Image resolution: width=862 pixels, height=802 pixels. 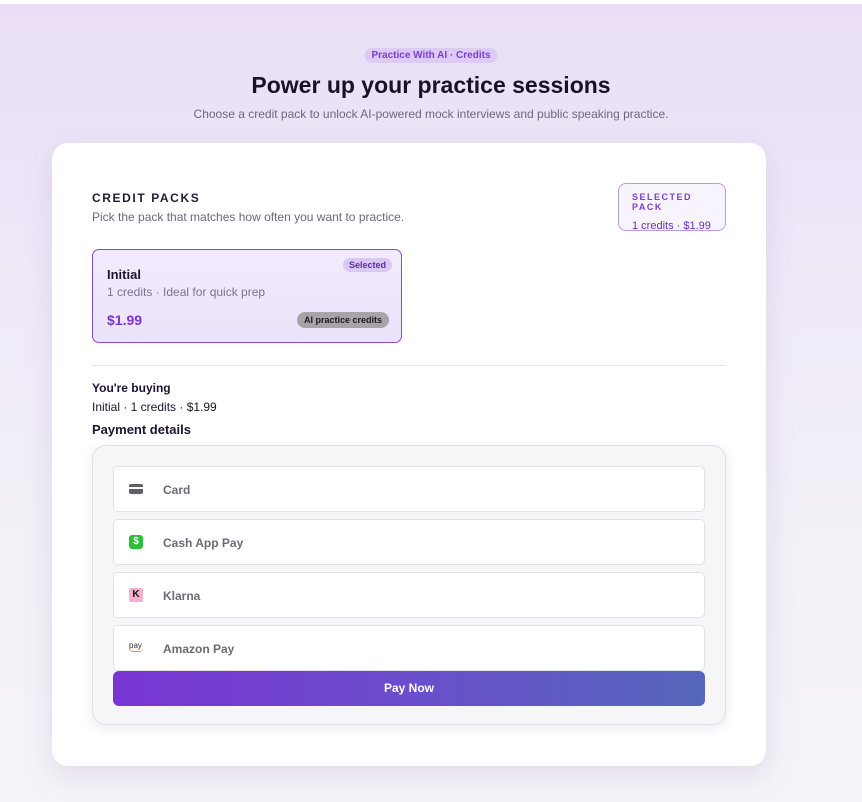 What do you see at coordinates (136, 595) in the screenshot?
I see `klarna-icon: K` at bounding box center [136, 595].